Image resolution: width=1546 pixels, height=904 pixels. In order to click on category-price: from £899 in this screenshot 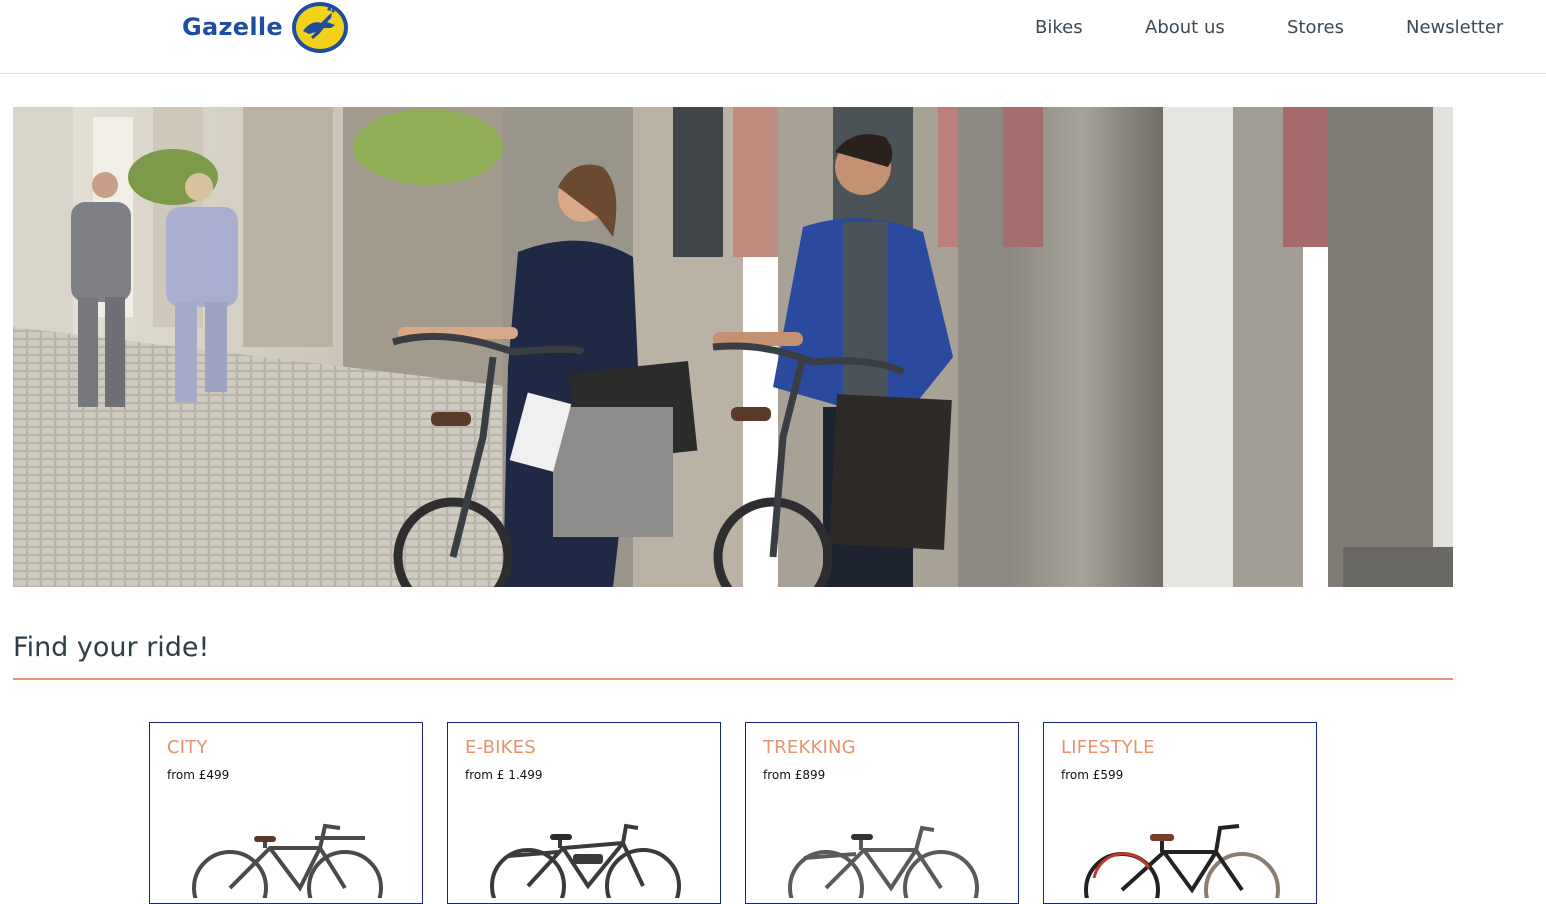, I will do `click(794, 775)`.